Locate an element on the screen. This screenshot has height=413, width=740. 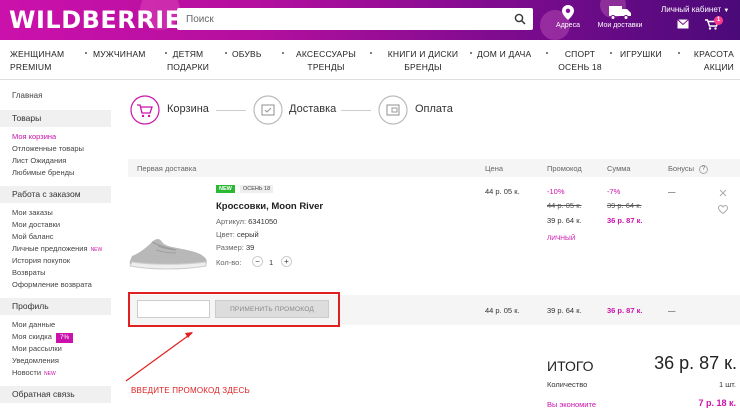
column-header-promo: Промокод is located at coordinates (564, 168).